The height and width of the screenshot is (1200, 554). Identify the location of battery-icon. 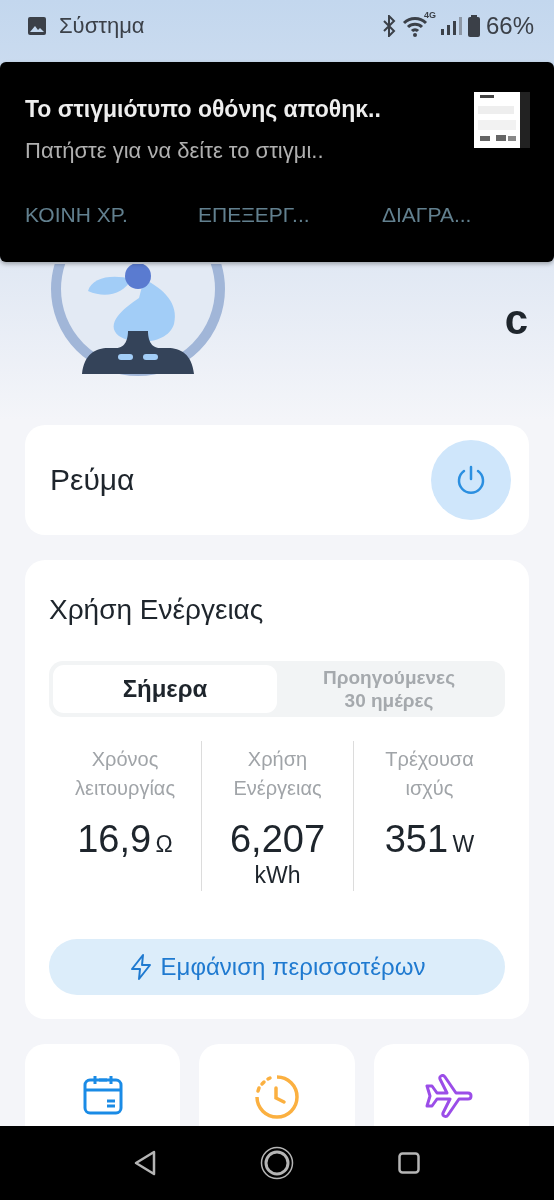
(473, 26).